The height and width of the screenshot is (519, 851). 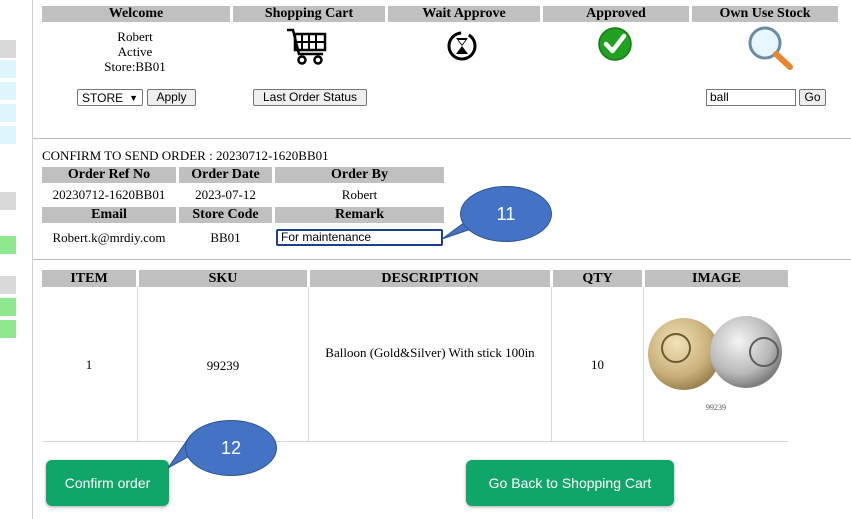 I want to click on store-select: STORE ▼, so click(x=110, y=97).